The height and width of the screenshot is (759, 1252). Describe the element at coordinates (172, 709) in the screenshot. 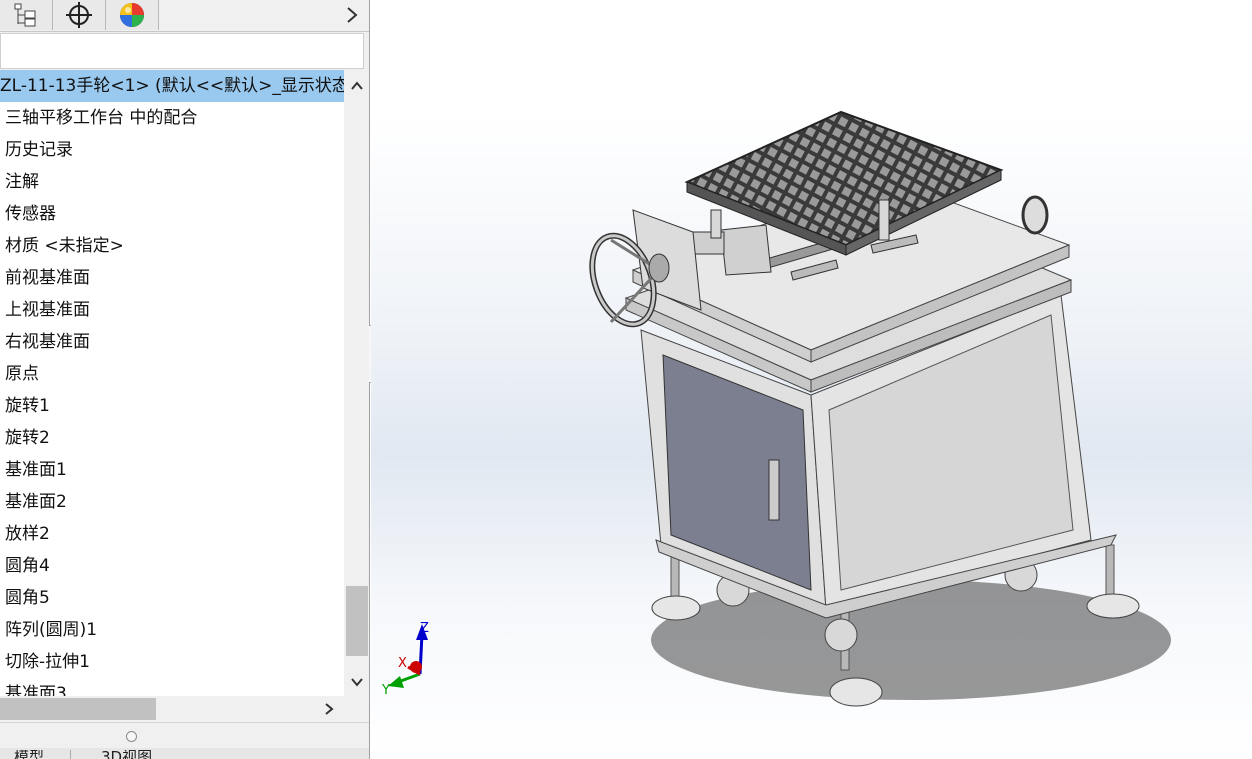

I see `tree-horizontal-scrollbar` at that location.